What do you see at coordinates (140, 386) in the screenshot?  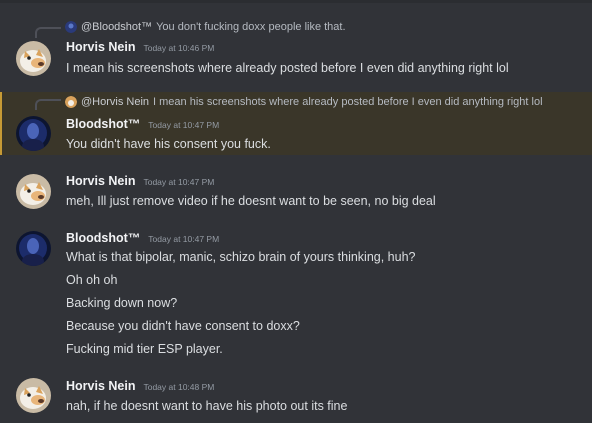 I see `message-header: Horvis Nein Today at 10:48 PM` at bounding box center [140, 386].